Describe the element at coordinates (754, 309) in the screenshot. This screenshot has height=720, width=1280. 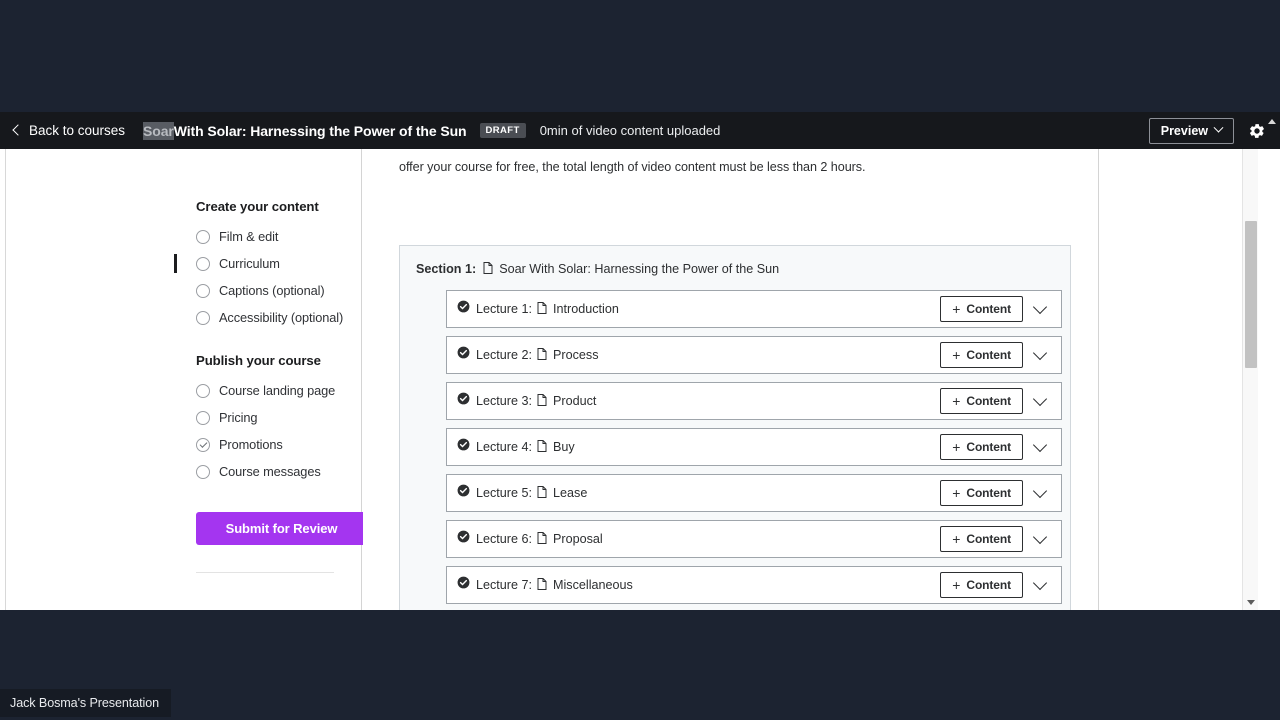
I see `lecture-row: Lecture 1: Introduction + Content` at that location.